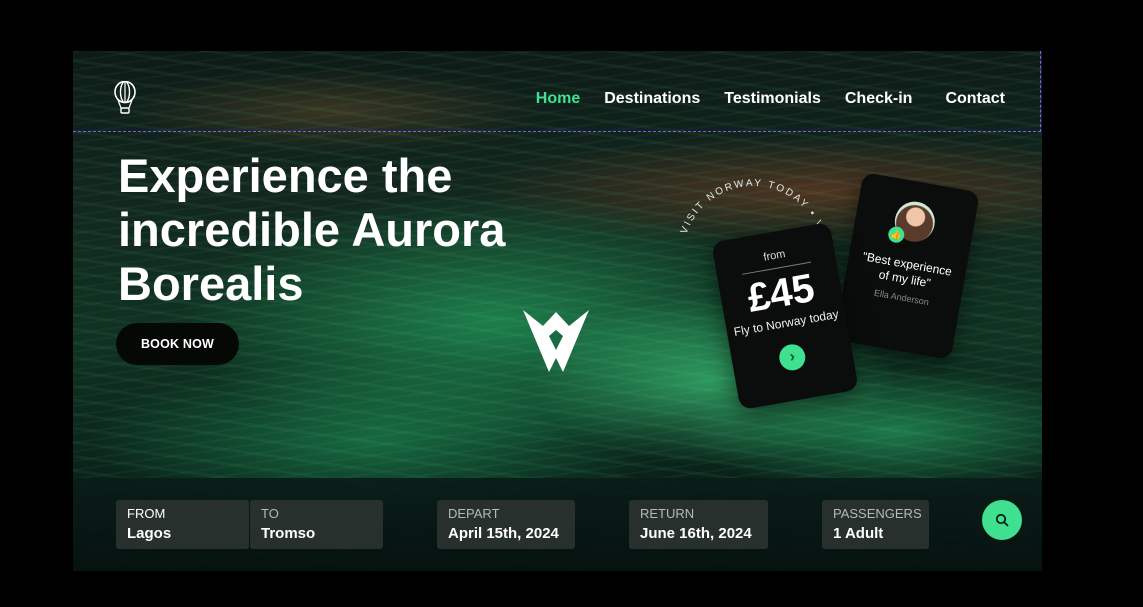  What do you see at coordinates (270, 513) in the screenshot?
I see `field-label: TO` at bounding box center [270, 513].